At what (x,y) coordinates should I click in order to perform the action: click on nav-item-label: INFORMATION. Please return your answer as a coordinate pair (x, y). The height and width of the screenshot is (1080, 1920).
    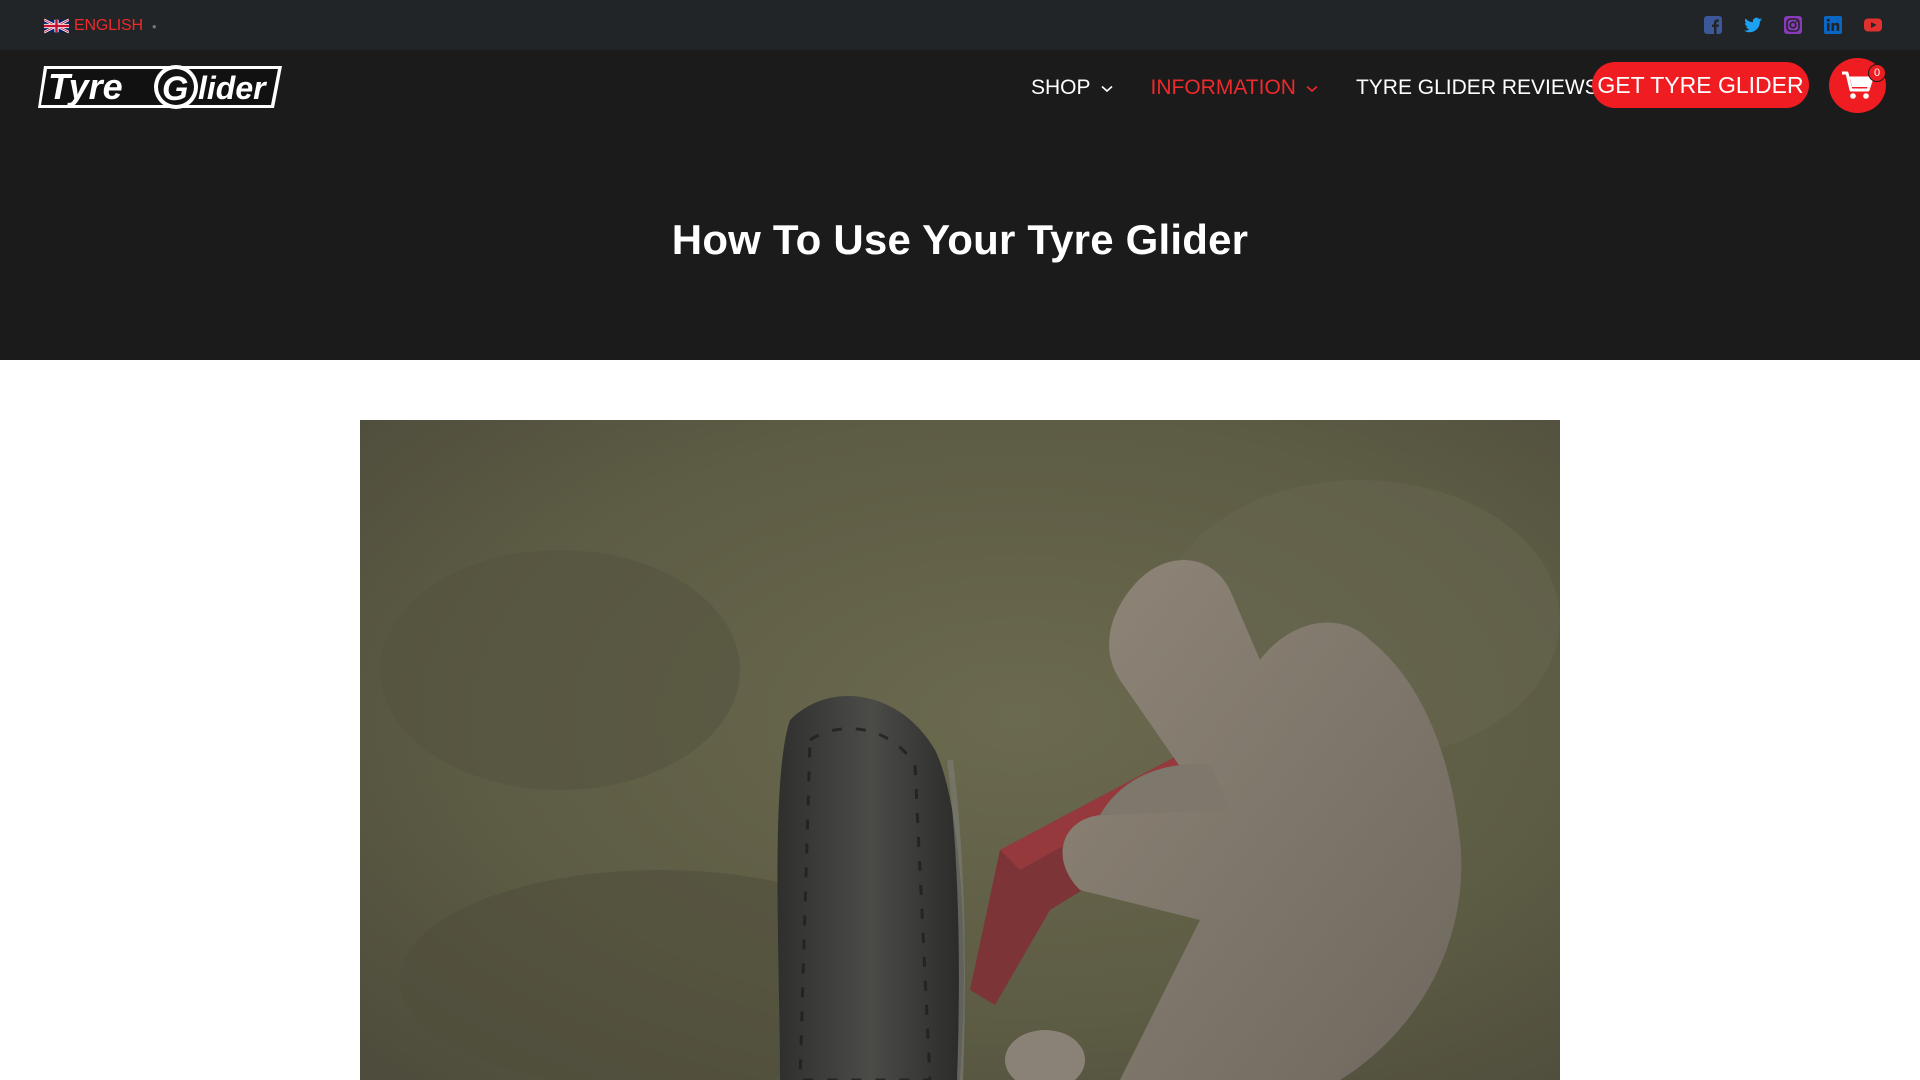
    Looking at the image, I should click on (1223, 87).